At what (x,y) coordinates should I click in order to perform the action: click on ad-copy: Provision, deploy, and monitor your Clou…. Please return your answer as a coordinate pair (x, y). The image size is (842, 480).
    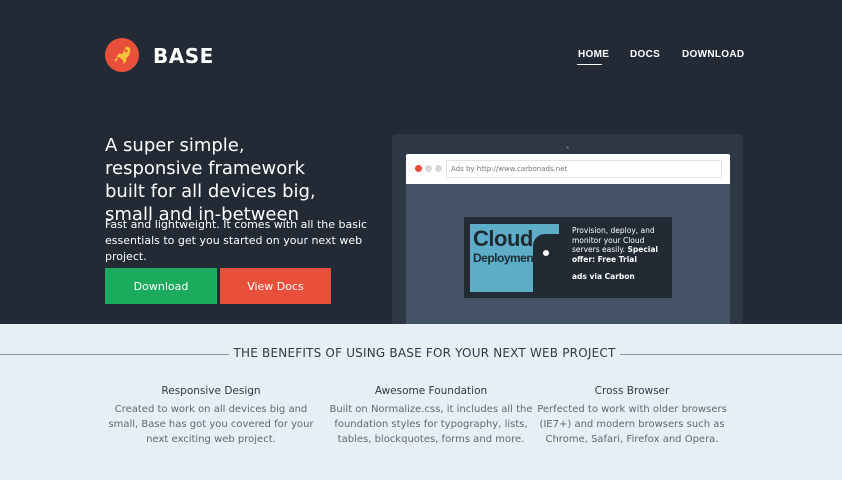
    Looking at the image, I should click on (620, 245).